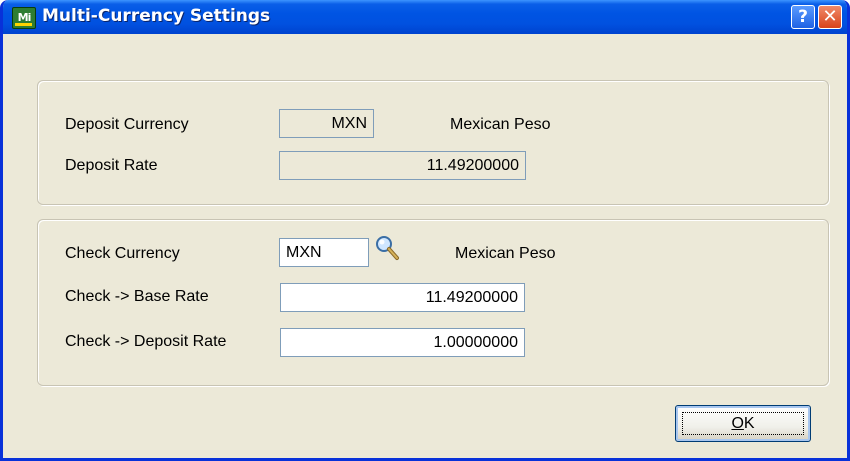 The image size is (850, 461). What do you see at coordinates (402, 165) in the screenshot?
I see `deposit-rate-field: 11.49200000` at bounding box center [402, 165].